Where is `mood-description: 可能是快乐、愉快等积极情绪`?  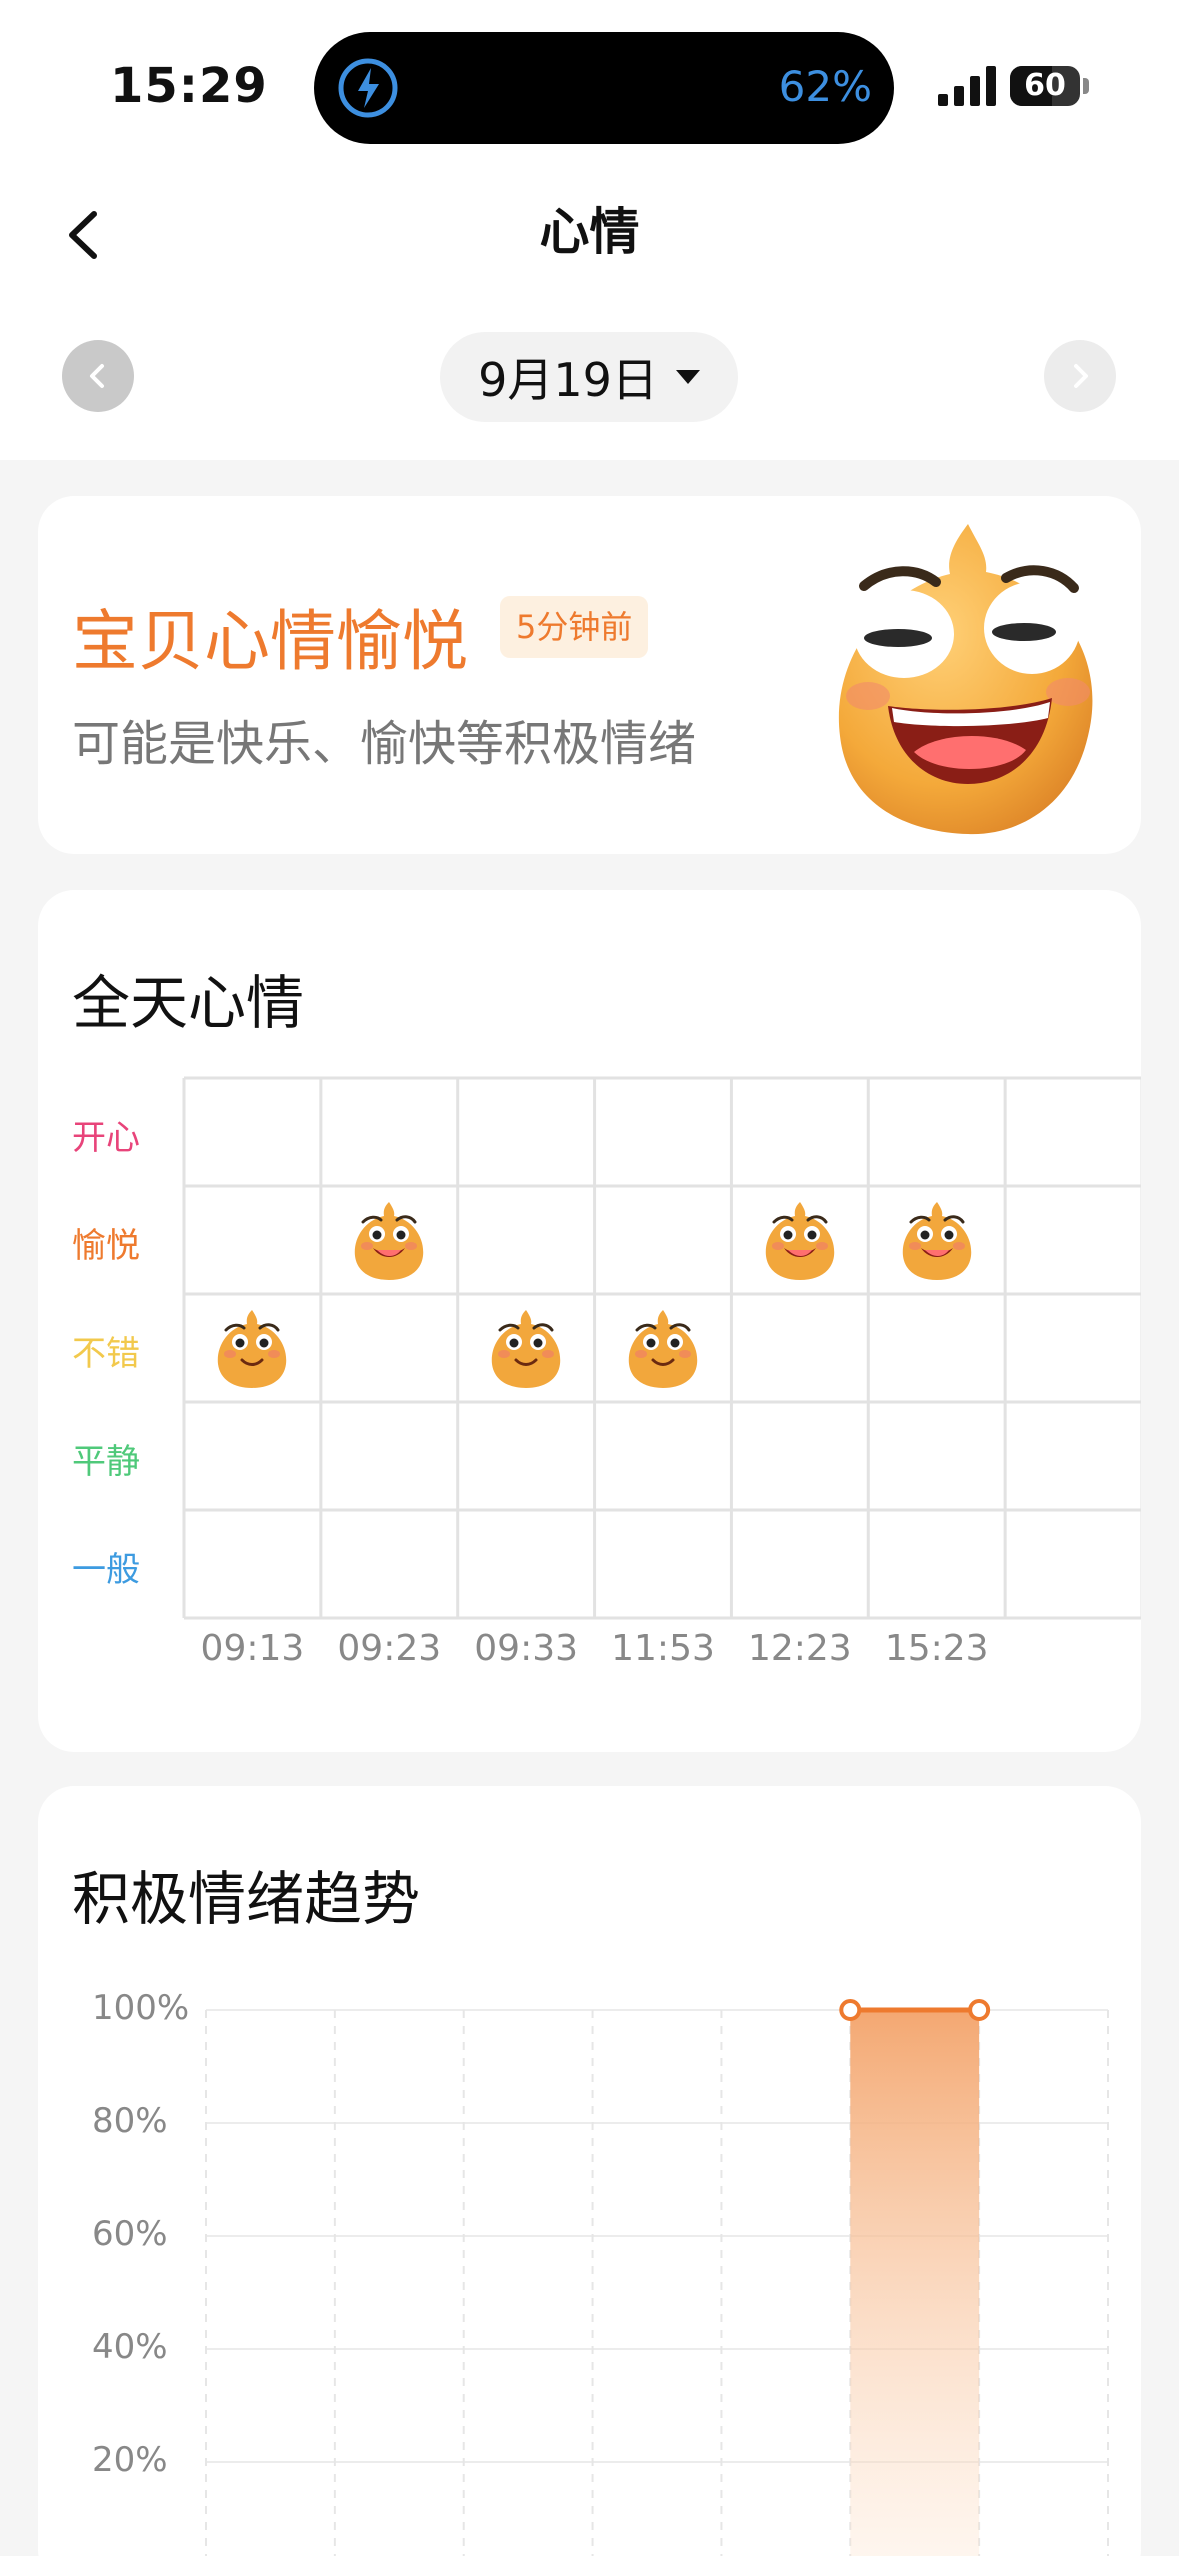 mood-description: 可能是快乐、愉快等积极情绪 is located at coordinates (384, 744).